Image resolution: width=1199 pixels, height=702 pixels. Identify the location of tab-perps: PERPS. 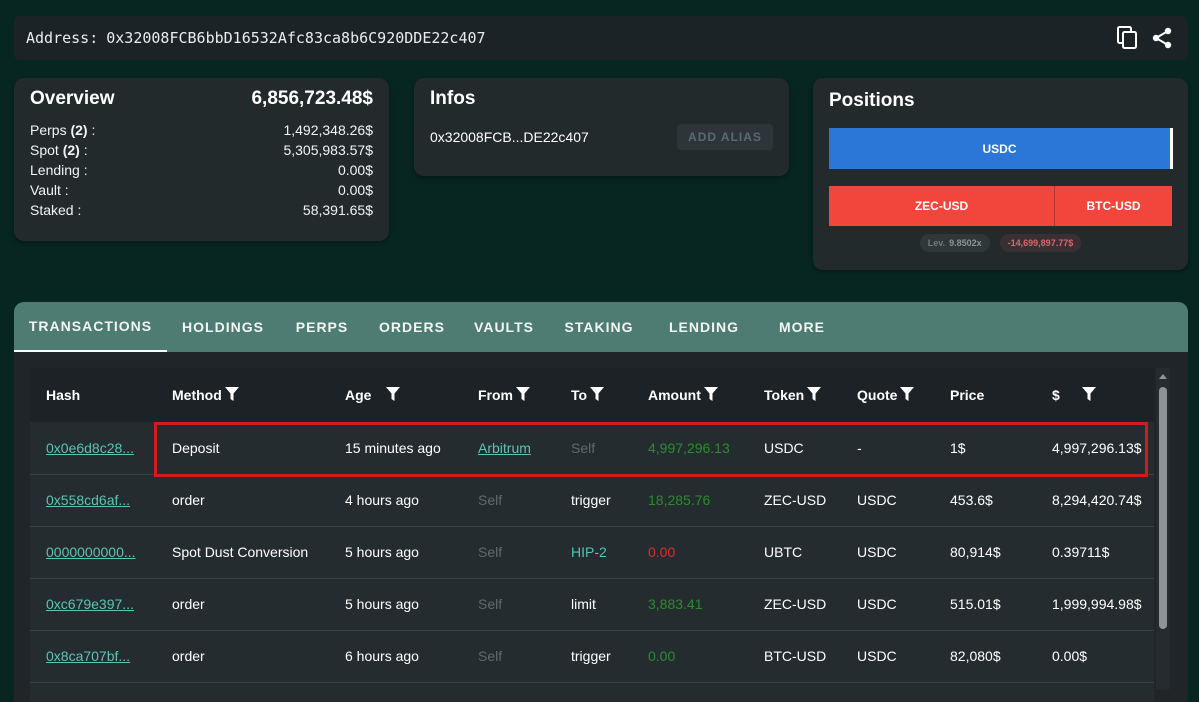
(322, 327).